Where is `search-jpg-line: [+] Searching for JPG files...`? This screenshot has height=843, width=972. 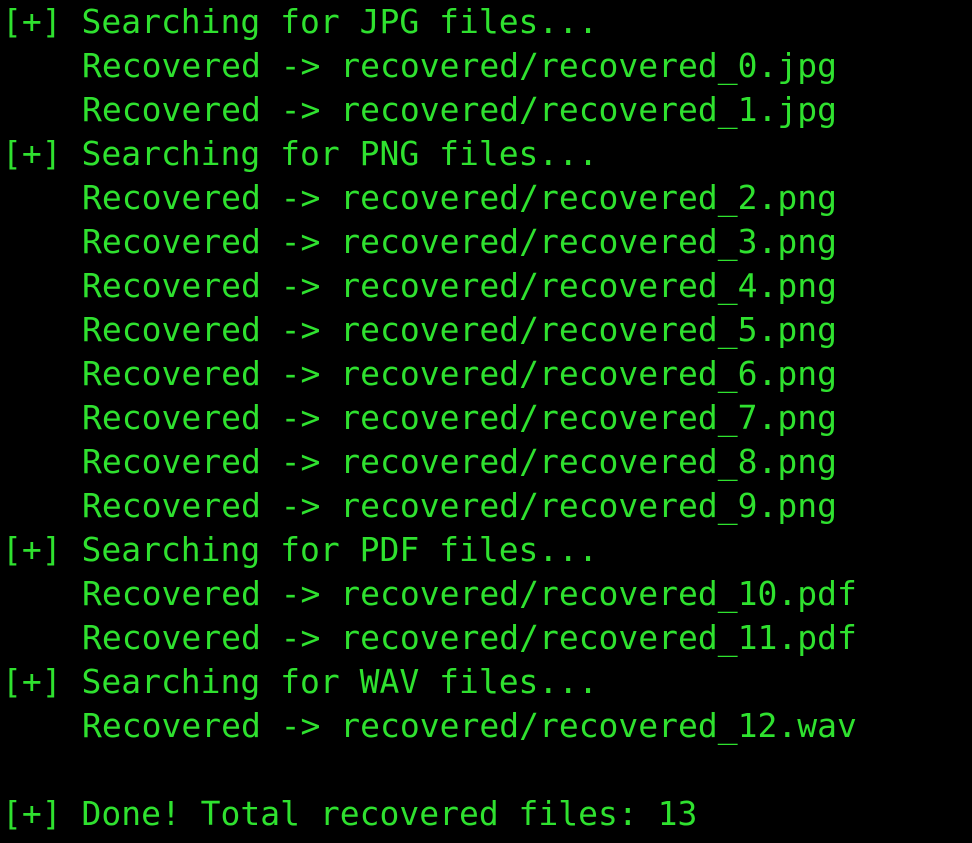 search-jpg-line: [+] Searching for JPG files... is located at coordinates (300, 21).